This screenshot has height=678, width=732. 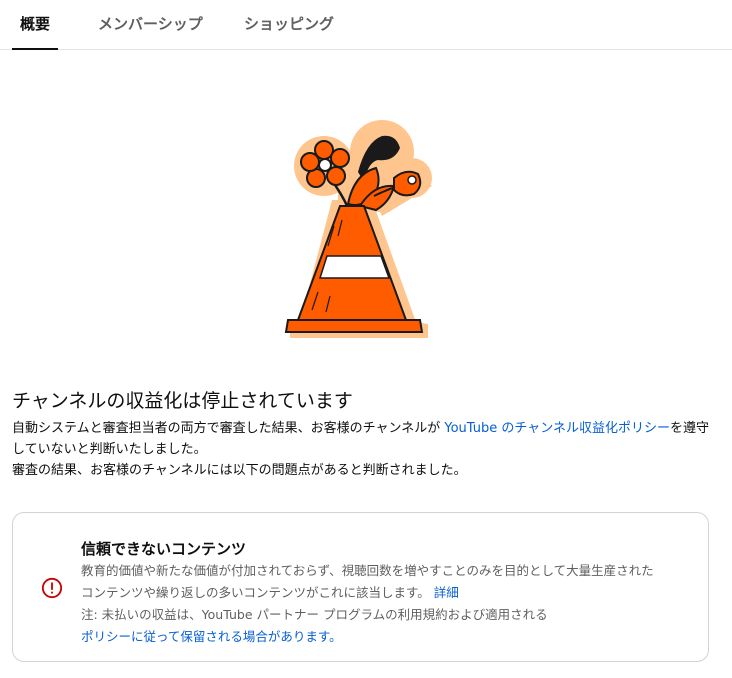 I want to click on tab-membership: メンバーシップ, so click(x=150, y=24).